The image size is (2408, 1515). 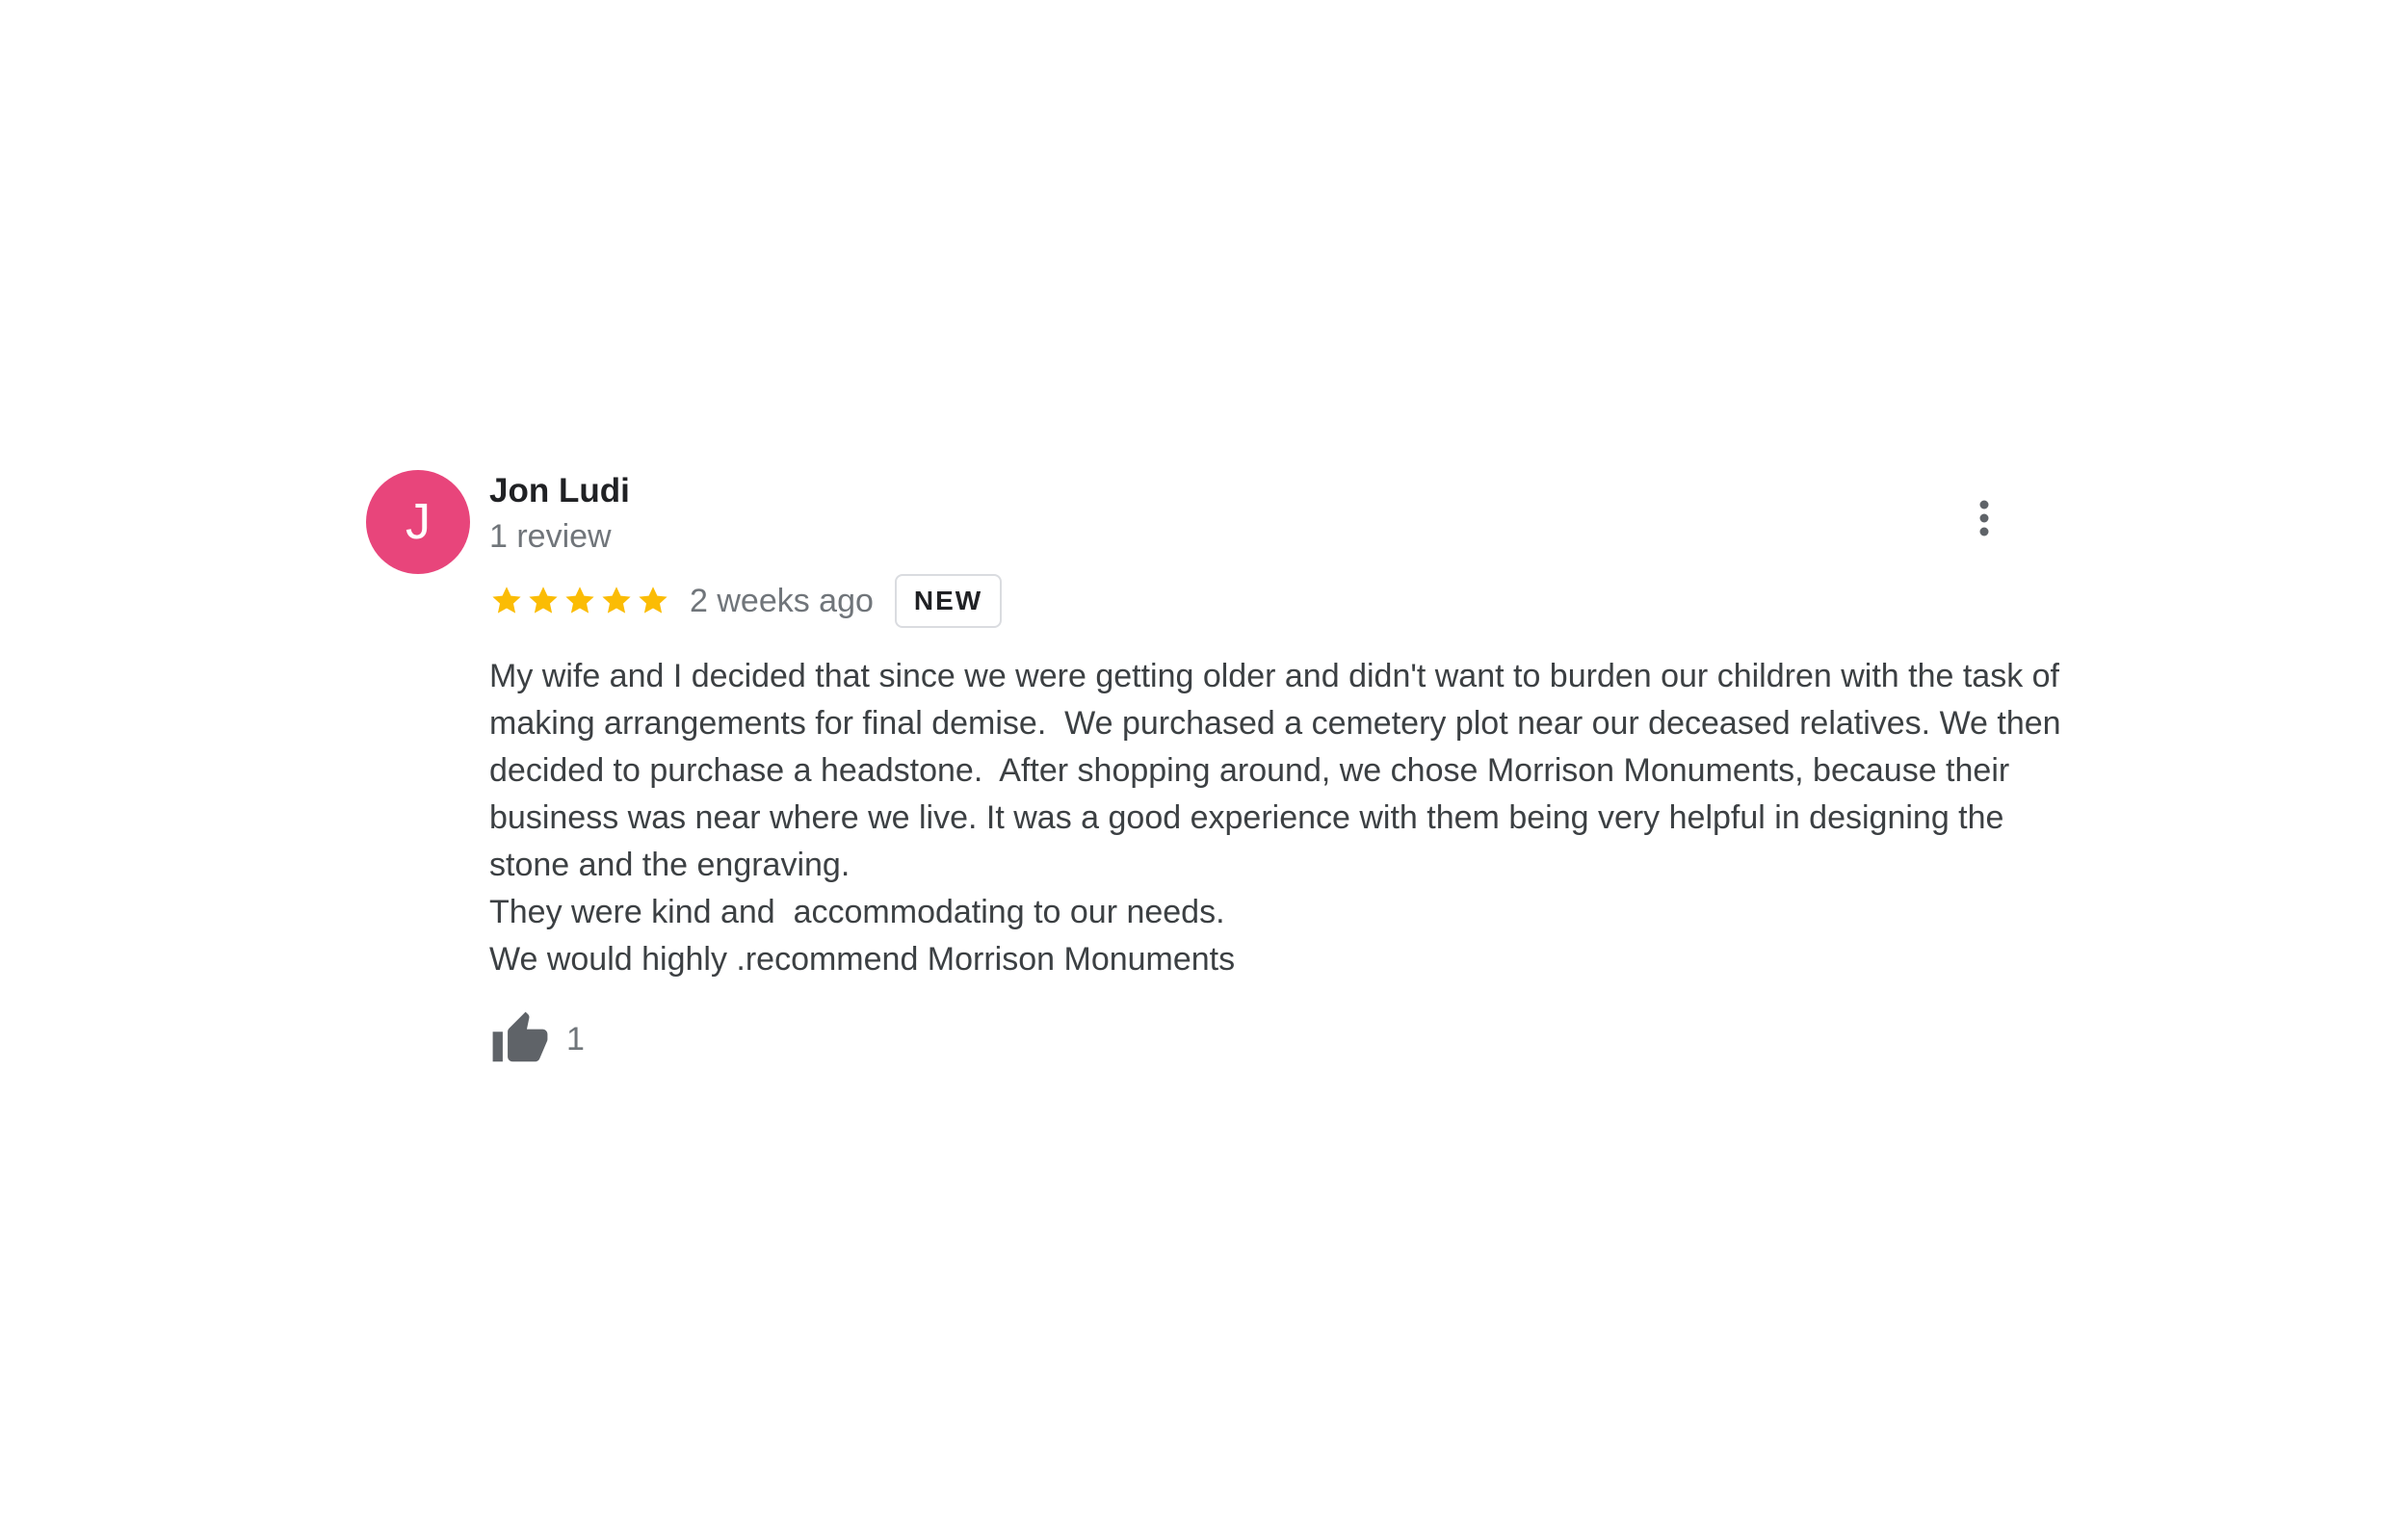 I want to click on more-options-button, so click(x=1984, y=518).